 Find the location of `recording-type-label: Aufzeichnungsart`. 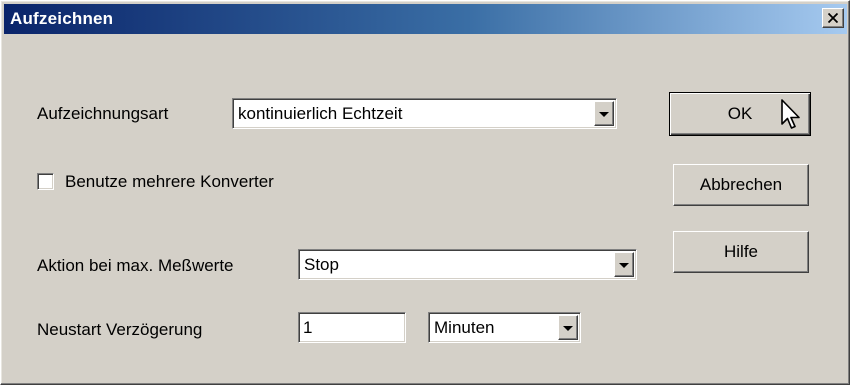

recording-type-label: Aufzeichnungsart is located at coordinates (103, 113).